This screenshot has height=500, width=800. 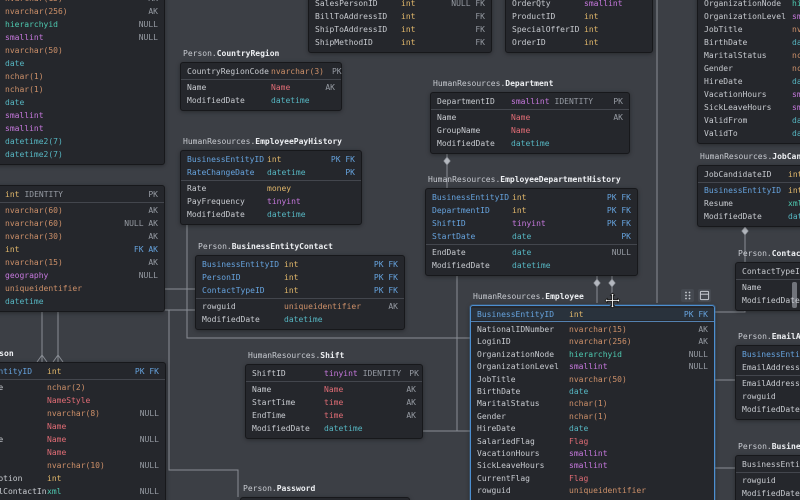 What do you see at coordinates (82, 371) in the screenshot?
I see `key-section: BusinessEntityID int PK FK` at bounding box center [82, 371].